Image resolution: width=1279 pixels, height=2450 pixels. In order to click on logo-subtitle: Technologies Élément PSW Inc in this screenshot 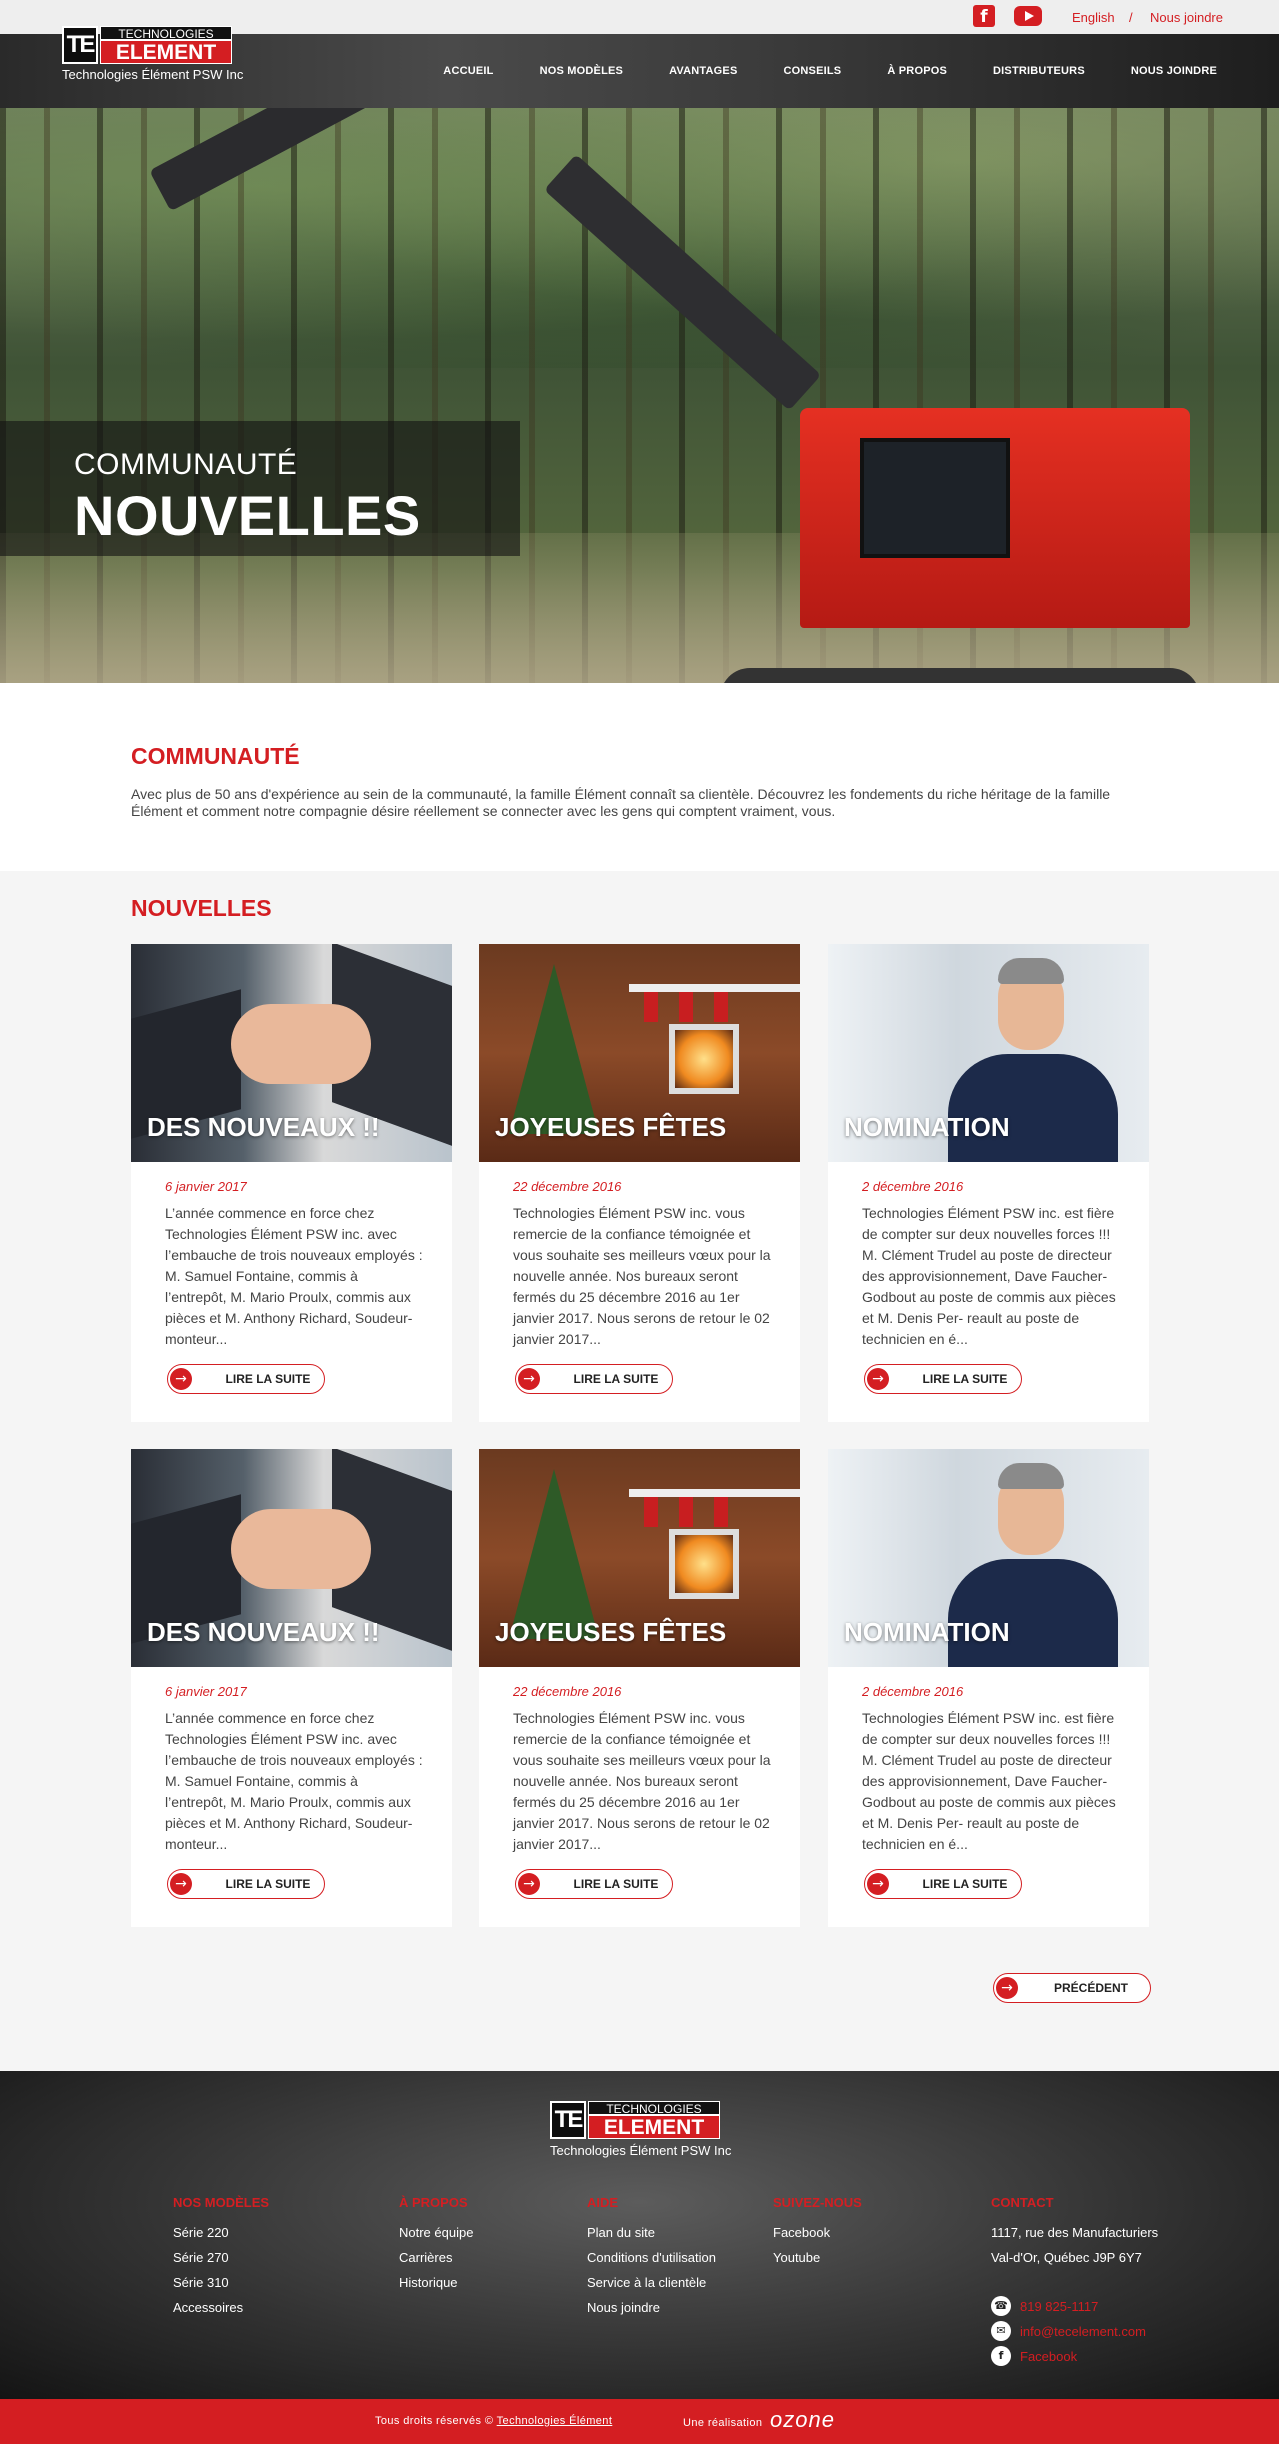, I will do `click(153, 74)`.